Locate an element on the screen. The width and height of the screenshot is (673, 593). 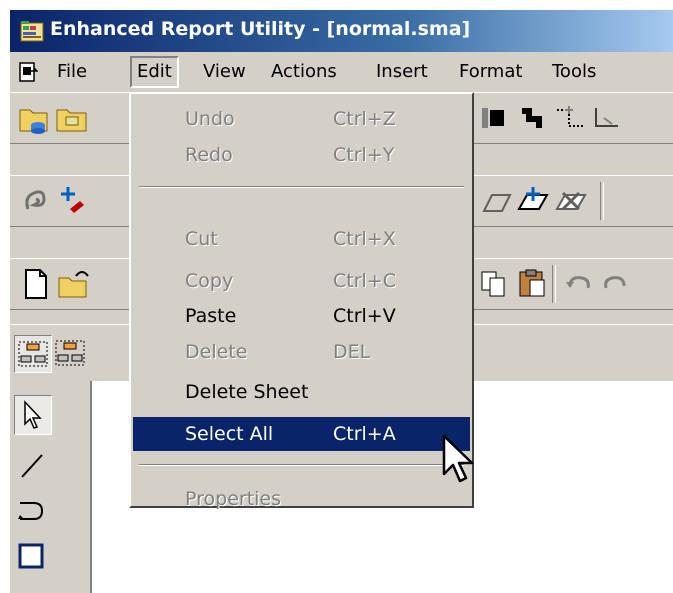
menu-item-label: Redo is located at coordinates (209, 155).